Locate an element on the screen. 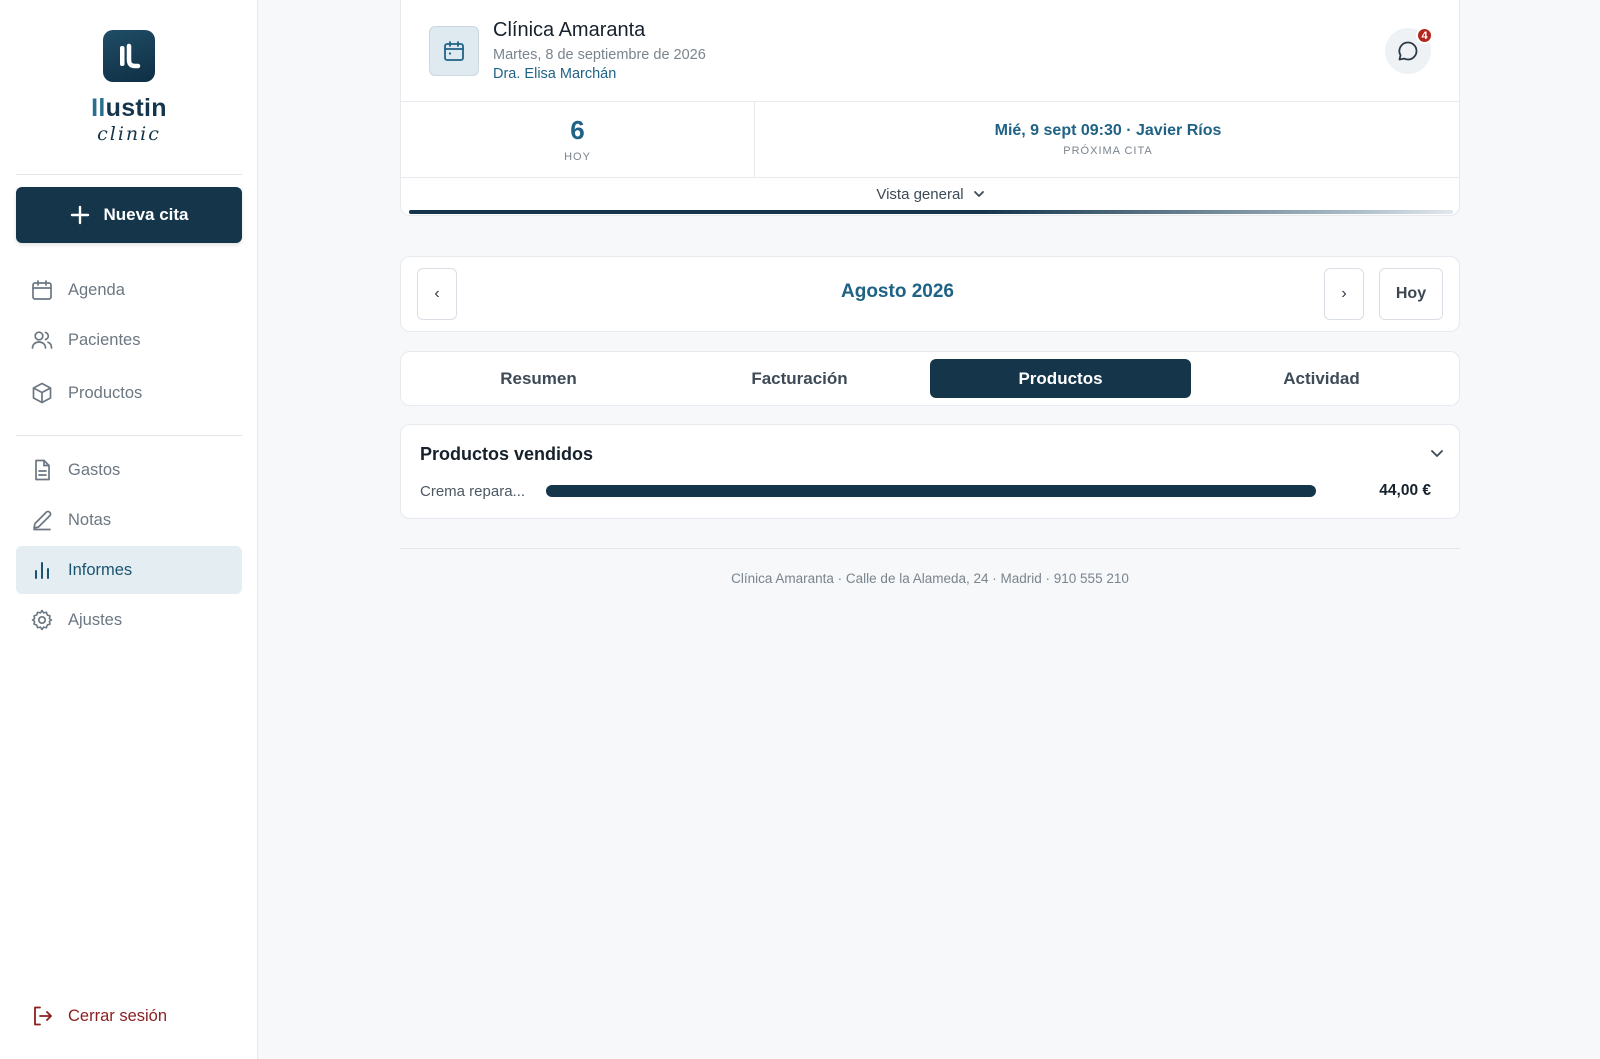 This screenshot has height=1059, width=1600. next-appointment-value: Mié, 9 sept 09:30 · Javier Ríos is located at coordinates (1108, 130).